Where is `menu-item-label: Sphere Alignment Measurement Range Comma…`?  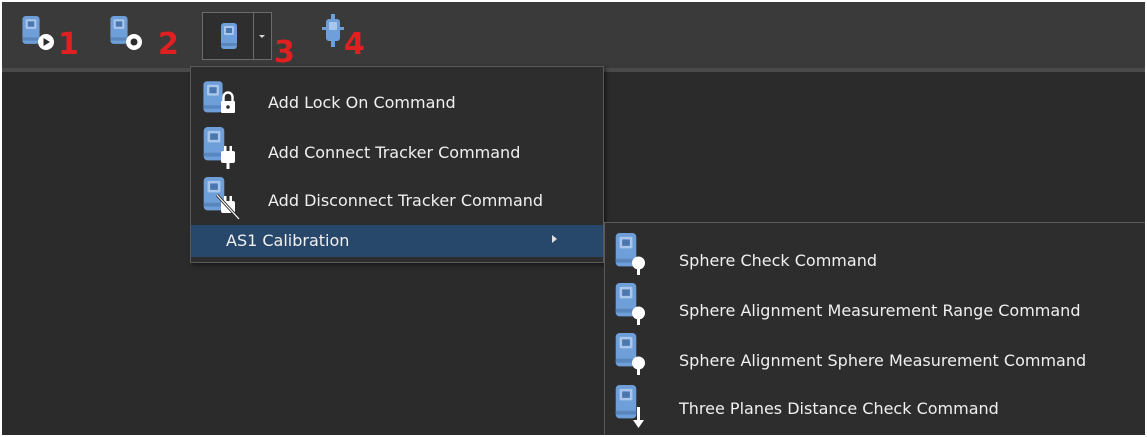 menu-item-label: Sphere Alignment Measurement Range Comma… is located at coordinates (880, 310).